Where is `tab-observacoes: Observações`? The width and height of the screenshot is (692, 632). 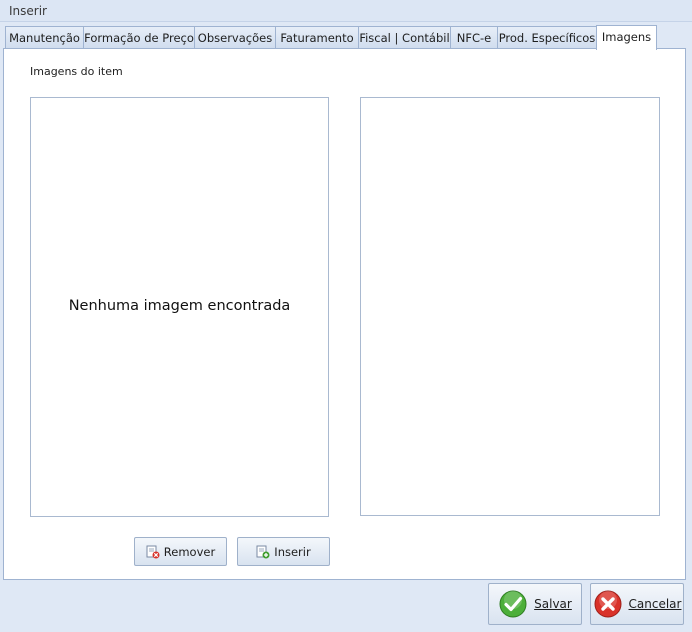 tab-observacoes: Observações is located at coordinates (235, 37).